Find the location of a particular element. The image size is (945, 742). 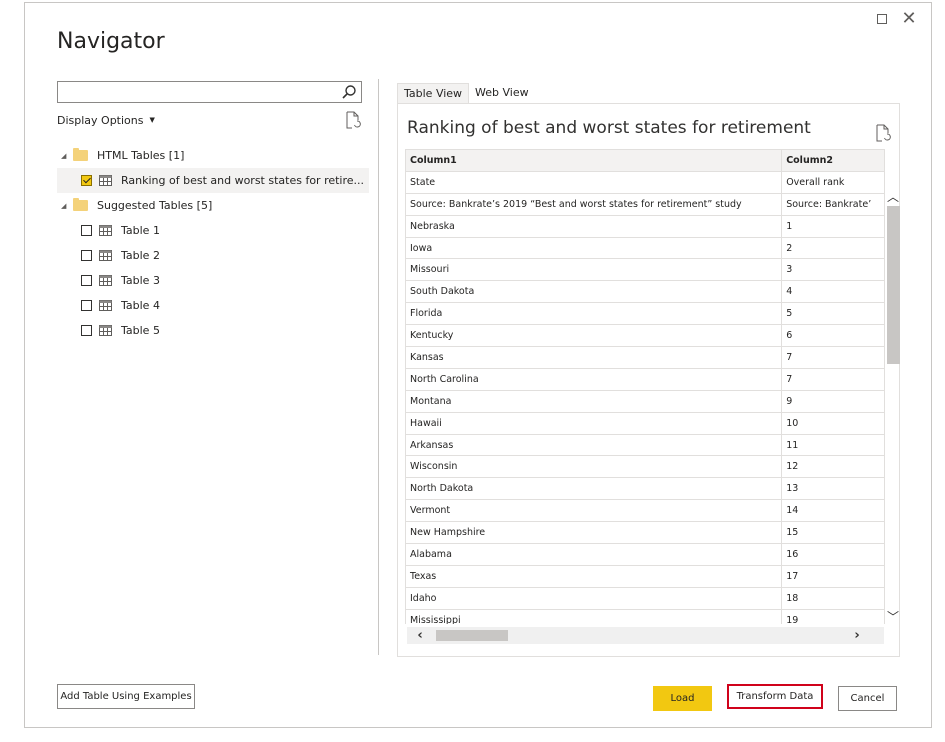

table-row: Kentucky 6 is located at coordinates (645, 336).